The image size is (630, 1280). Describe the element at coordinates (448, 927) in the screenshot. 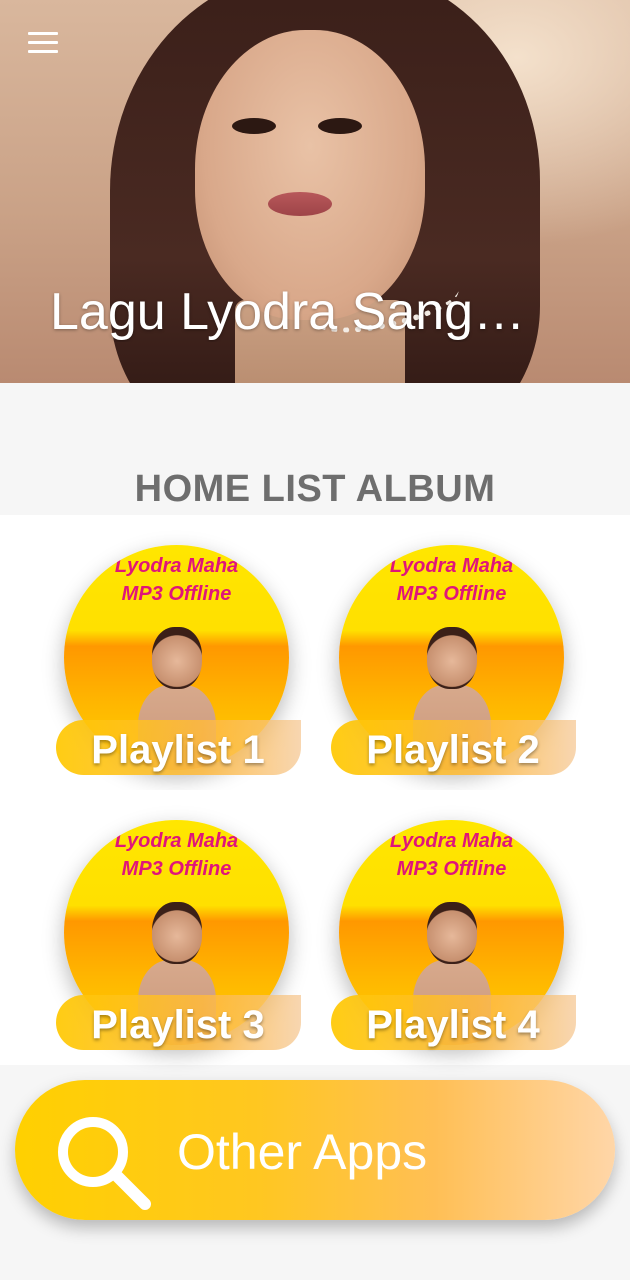

I see `playlist-card-4: Lyodra Maha MP3 Offline Playlist 4` at that location.